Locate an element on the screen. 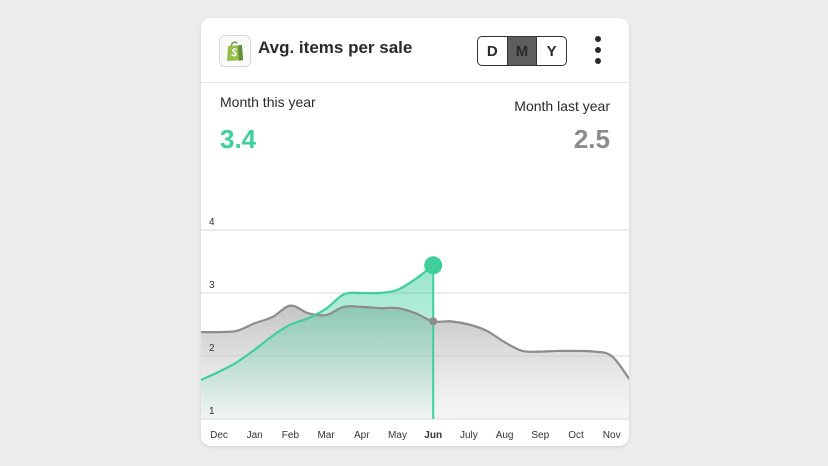  x-tick-label: Oct is located at coordinates (576, 435).